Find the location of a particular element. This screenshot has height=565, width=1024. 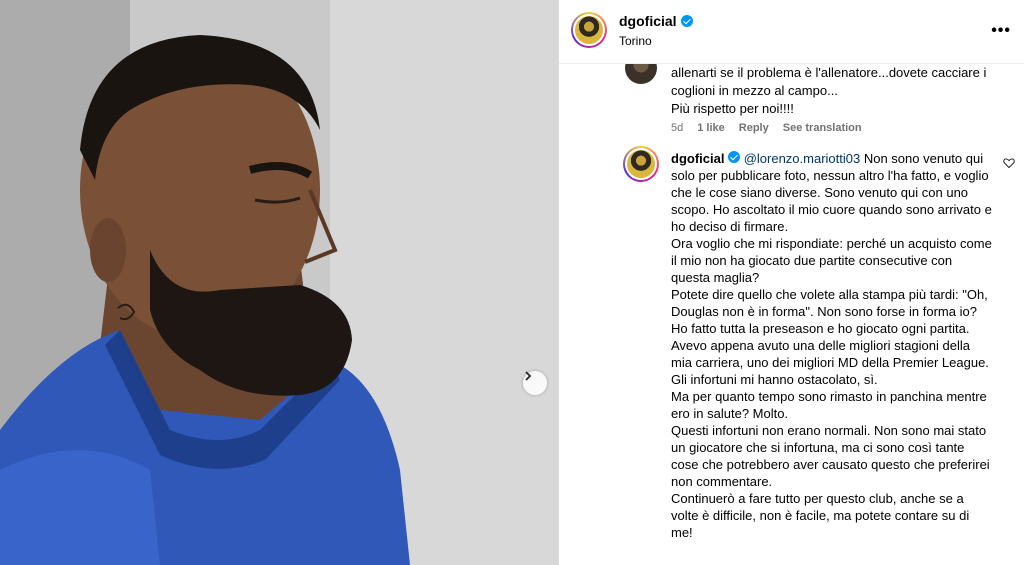

commenter-avatar is located at coordinates (641, 74).